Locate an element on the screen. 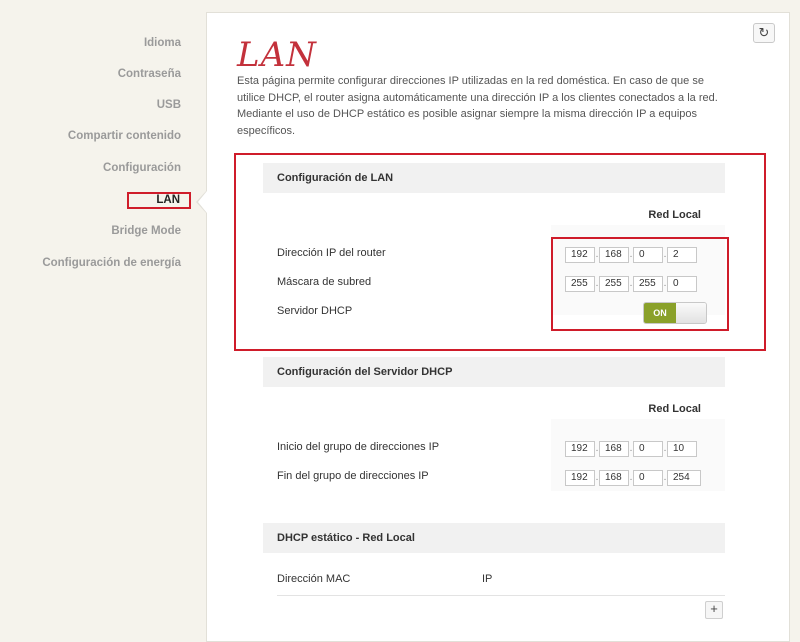 The width and height of the screenshot is (800, 642). mac-address-column: Dirección MAC is located at coordinates (314, 579).